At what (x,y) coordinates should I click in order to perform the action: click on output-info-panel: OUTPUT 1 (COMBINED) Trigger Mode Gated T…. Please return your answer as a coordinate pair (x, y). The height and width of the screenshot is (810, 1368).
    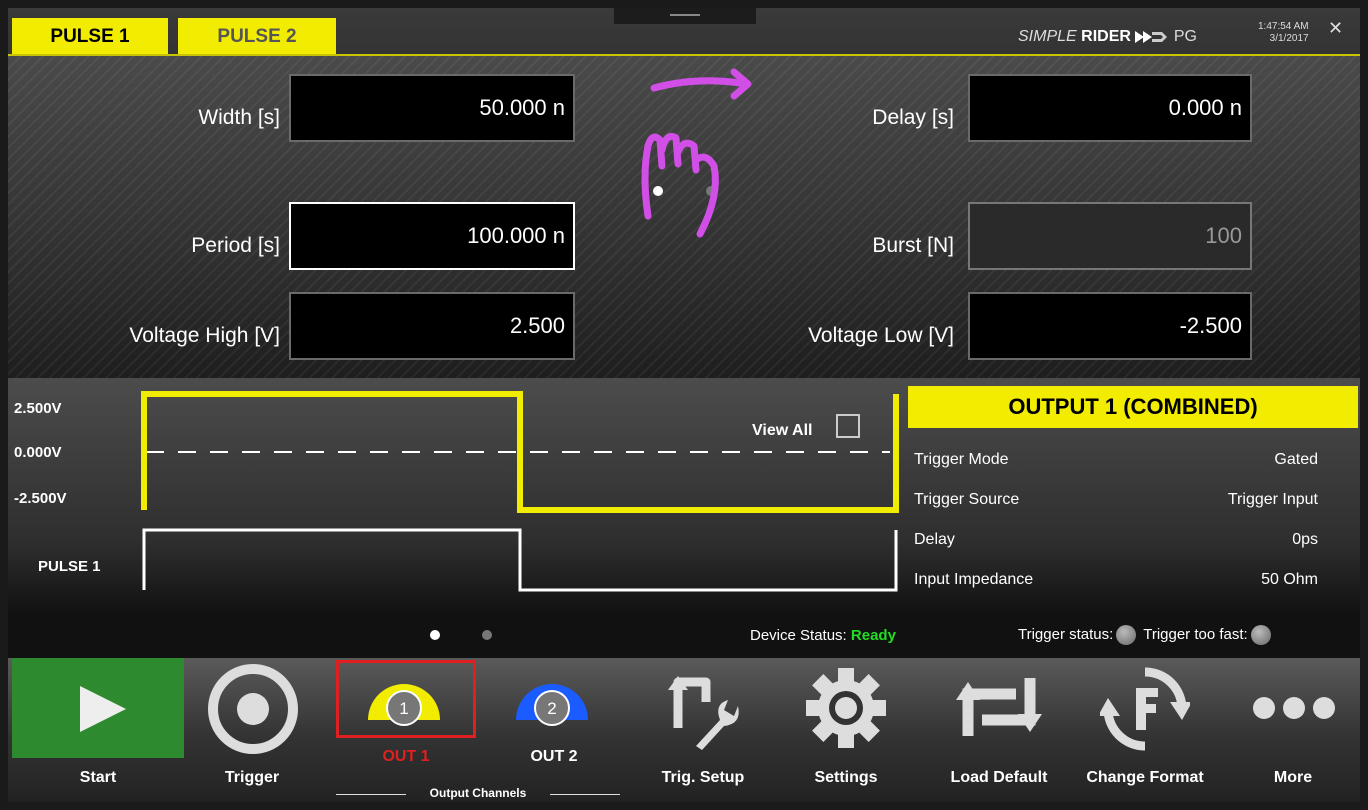
    Looking at the image, I should click on (1133, 496).